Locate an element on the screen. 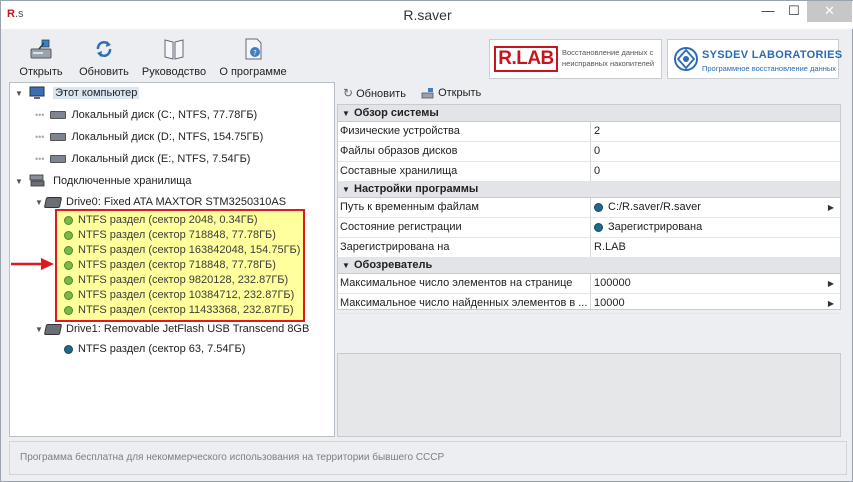  tree-item-local-disk-e: ••• Локальный диск (E:, NTFS, 7.54ГБ) is located at coordinates (142, 159).